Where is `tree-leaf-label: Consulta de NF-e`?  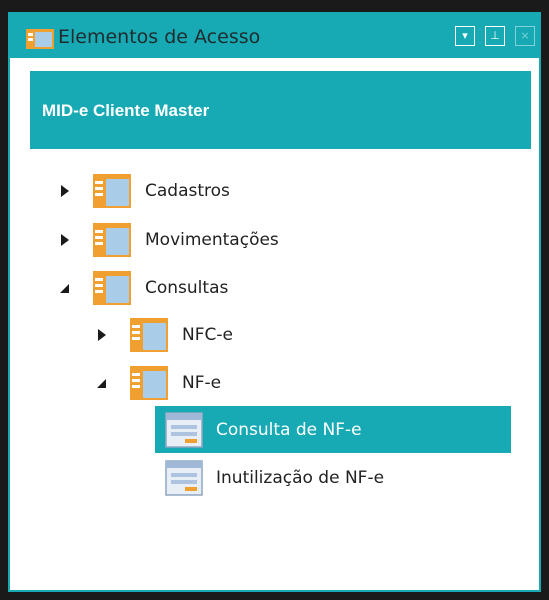 tree-leaf-label: Consulta de NF-e is located at coordinates (289, 430).